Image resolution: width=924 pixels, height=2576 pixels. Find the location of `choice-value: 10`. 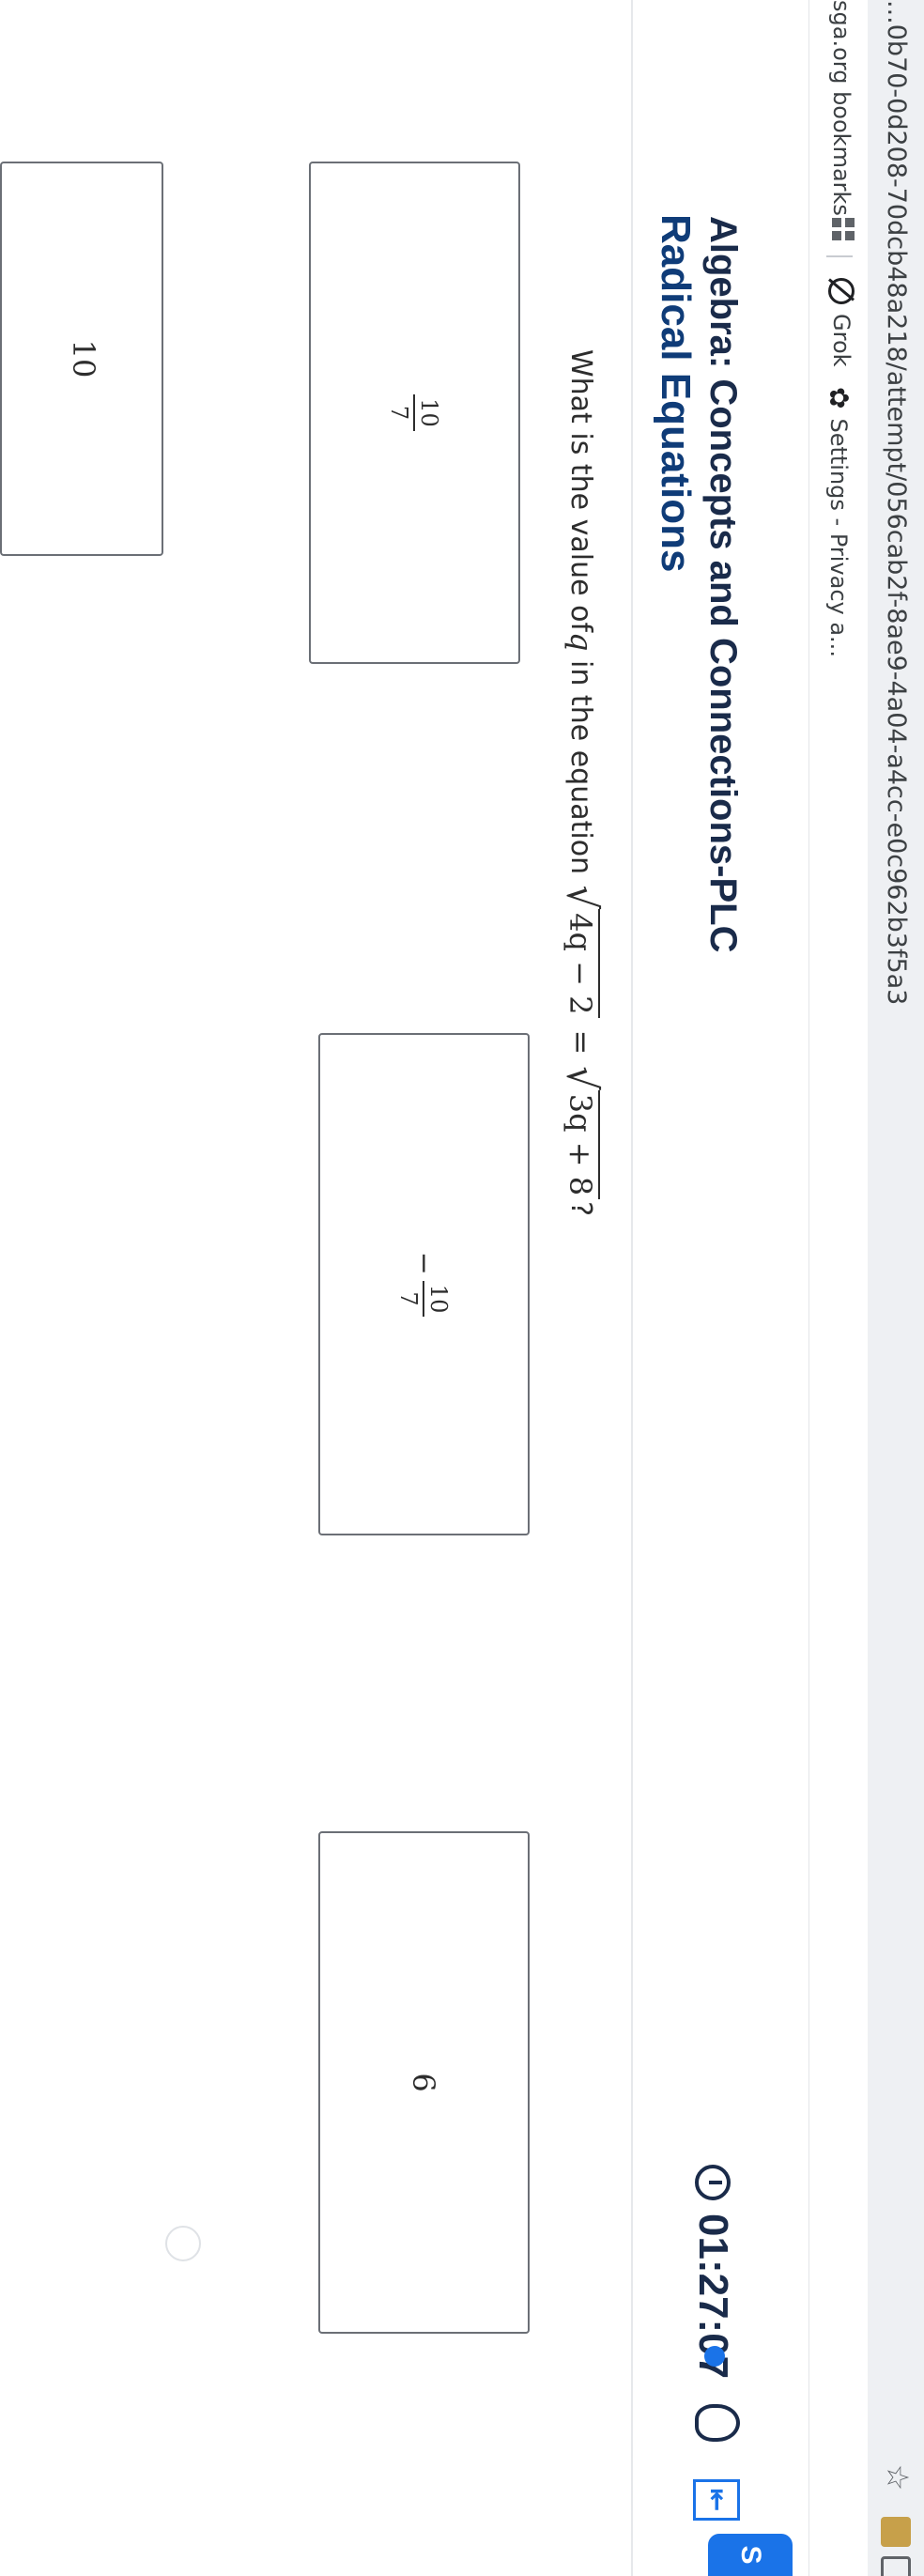

choice-value: 10 is located at coordinates (83, 358).